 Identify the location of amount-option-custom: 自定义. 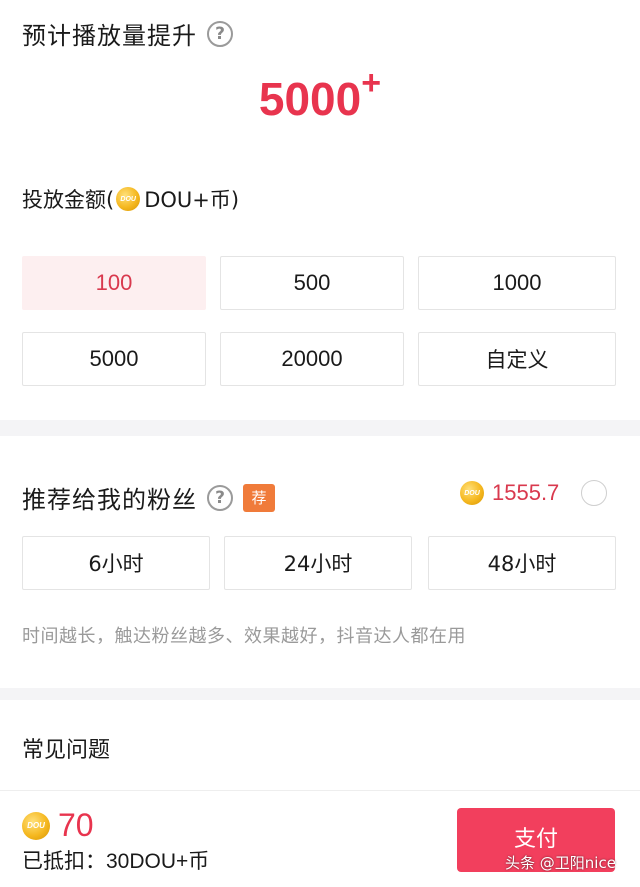
(517, 359).